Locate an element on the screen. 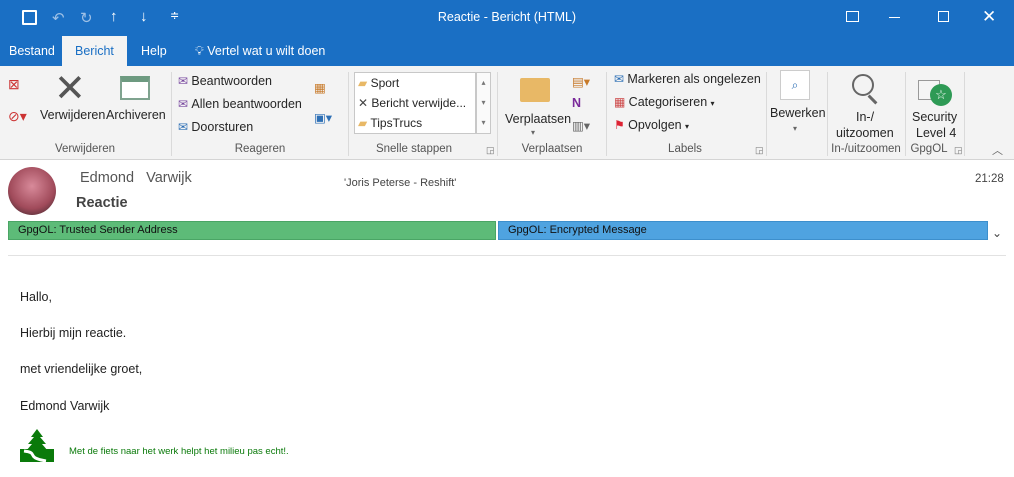  forward-icon: ✉︎ is located at coordinates (185, 127).